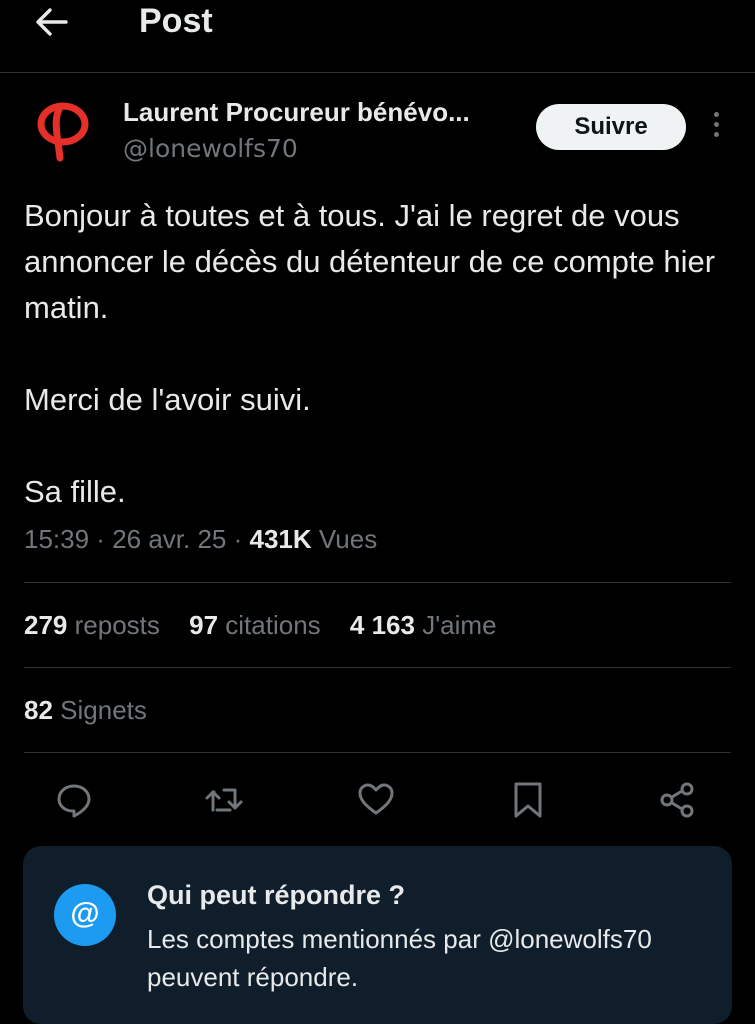  What do you see at coordinates (75, 491) in the screenshot?
I see `post-paragraph: Sa fille.` at bounding box center [75, 491].